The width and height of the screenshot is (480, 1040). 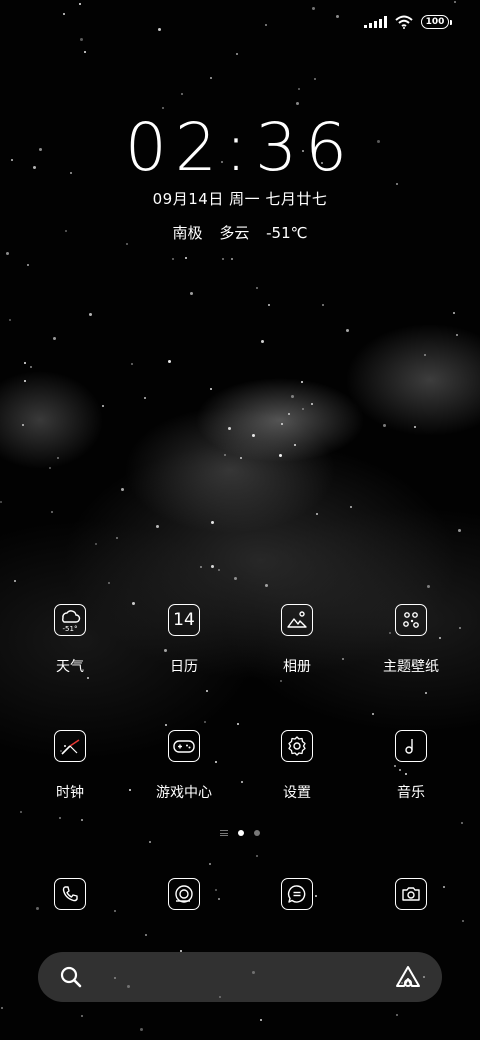 I want to click on themes-icon, so click(x=411, y=620).